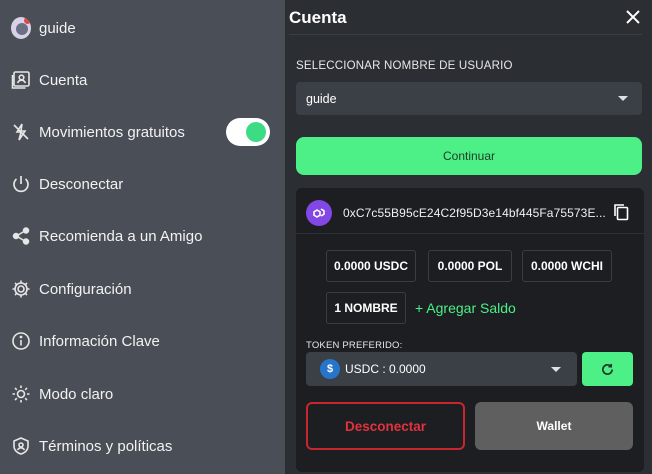 The width and height of the screenshot is (652, 474). What do you see at coordinates (21, 341) in the screenshot?
I see `info-icon` at bounding box center [21, 341].